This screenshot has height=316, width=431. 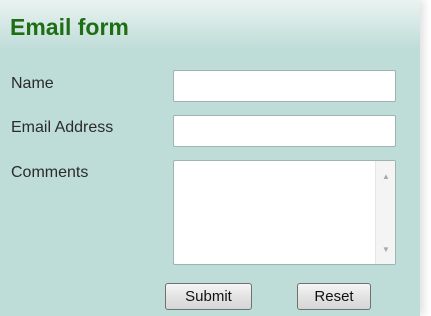 I want to click on reset-button: Reset, so click(x=334, y=296).